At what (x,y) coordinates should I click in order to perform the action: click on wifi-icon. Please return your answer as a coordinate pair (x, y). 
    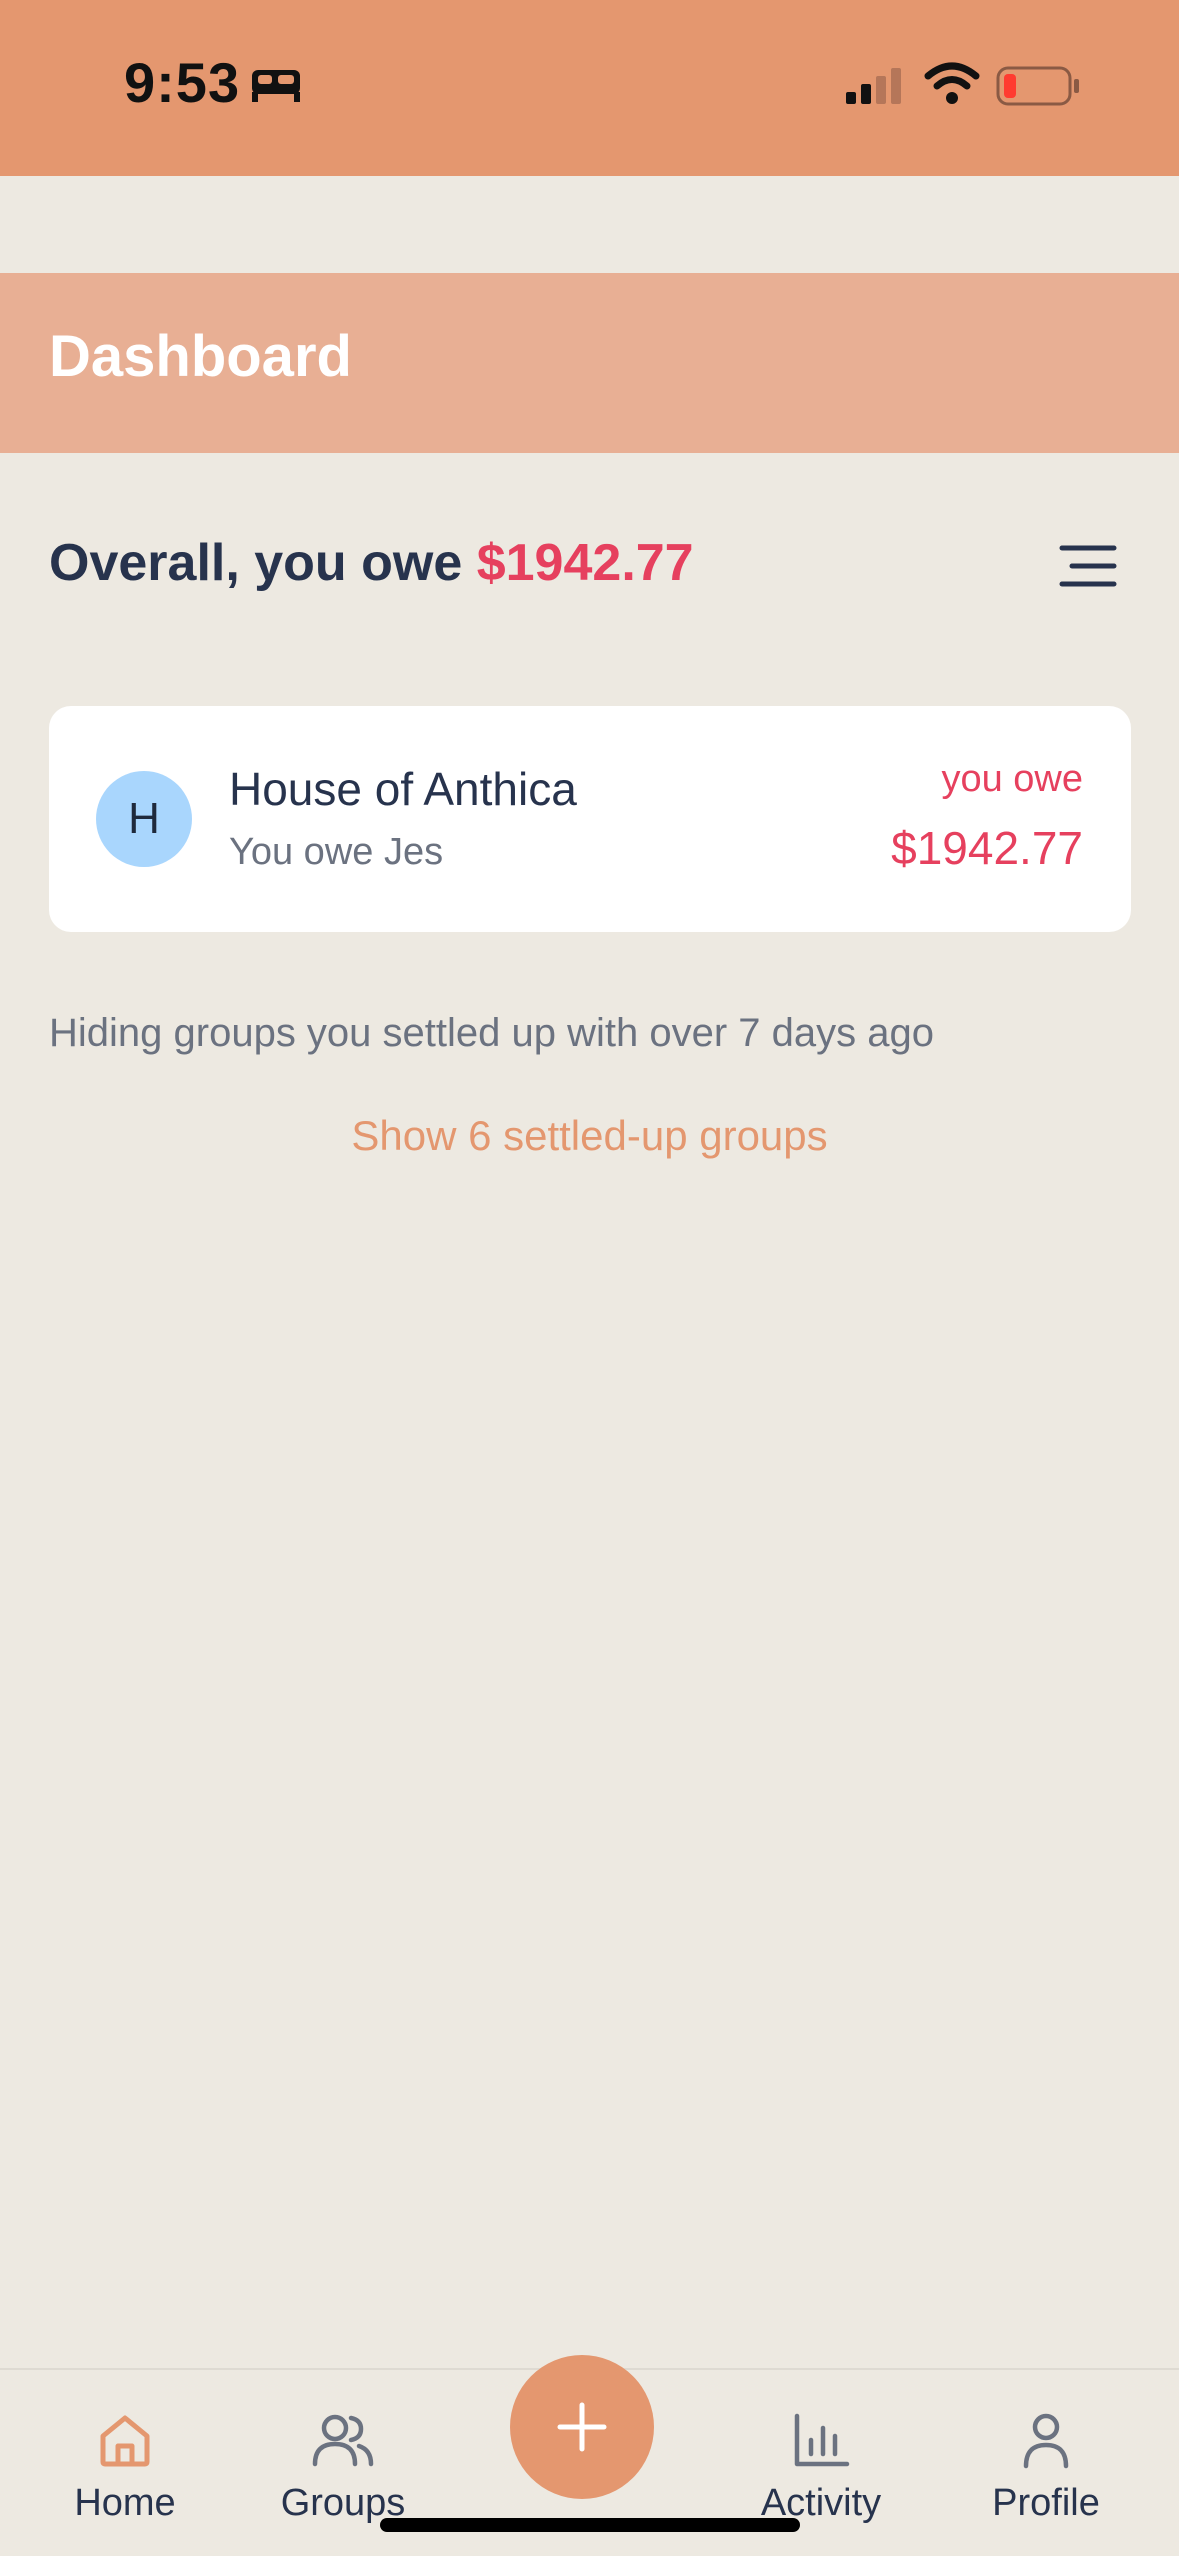
    Looking at the image, I should click on (952, 83).